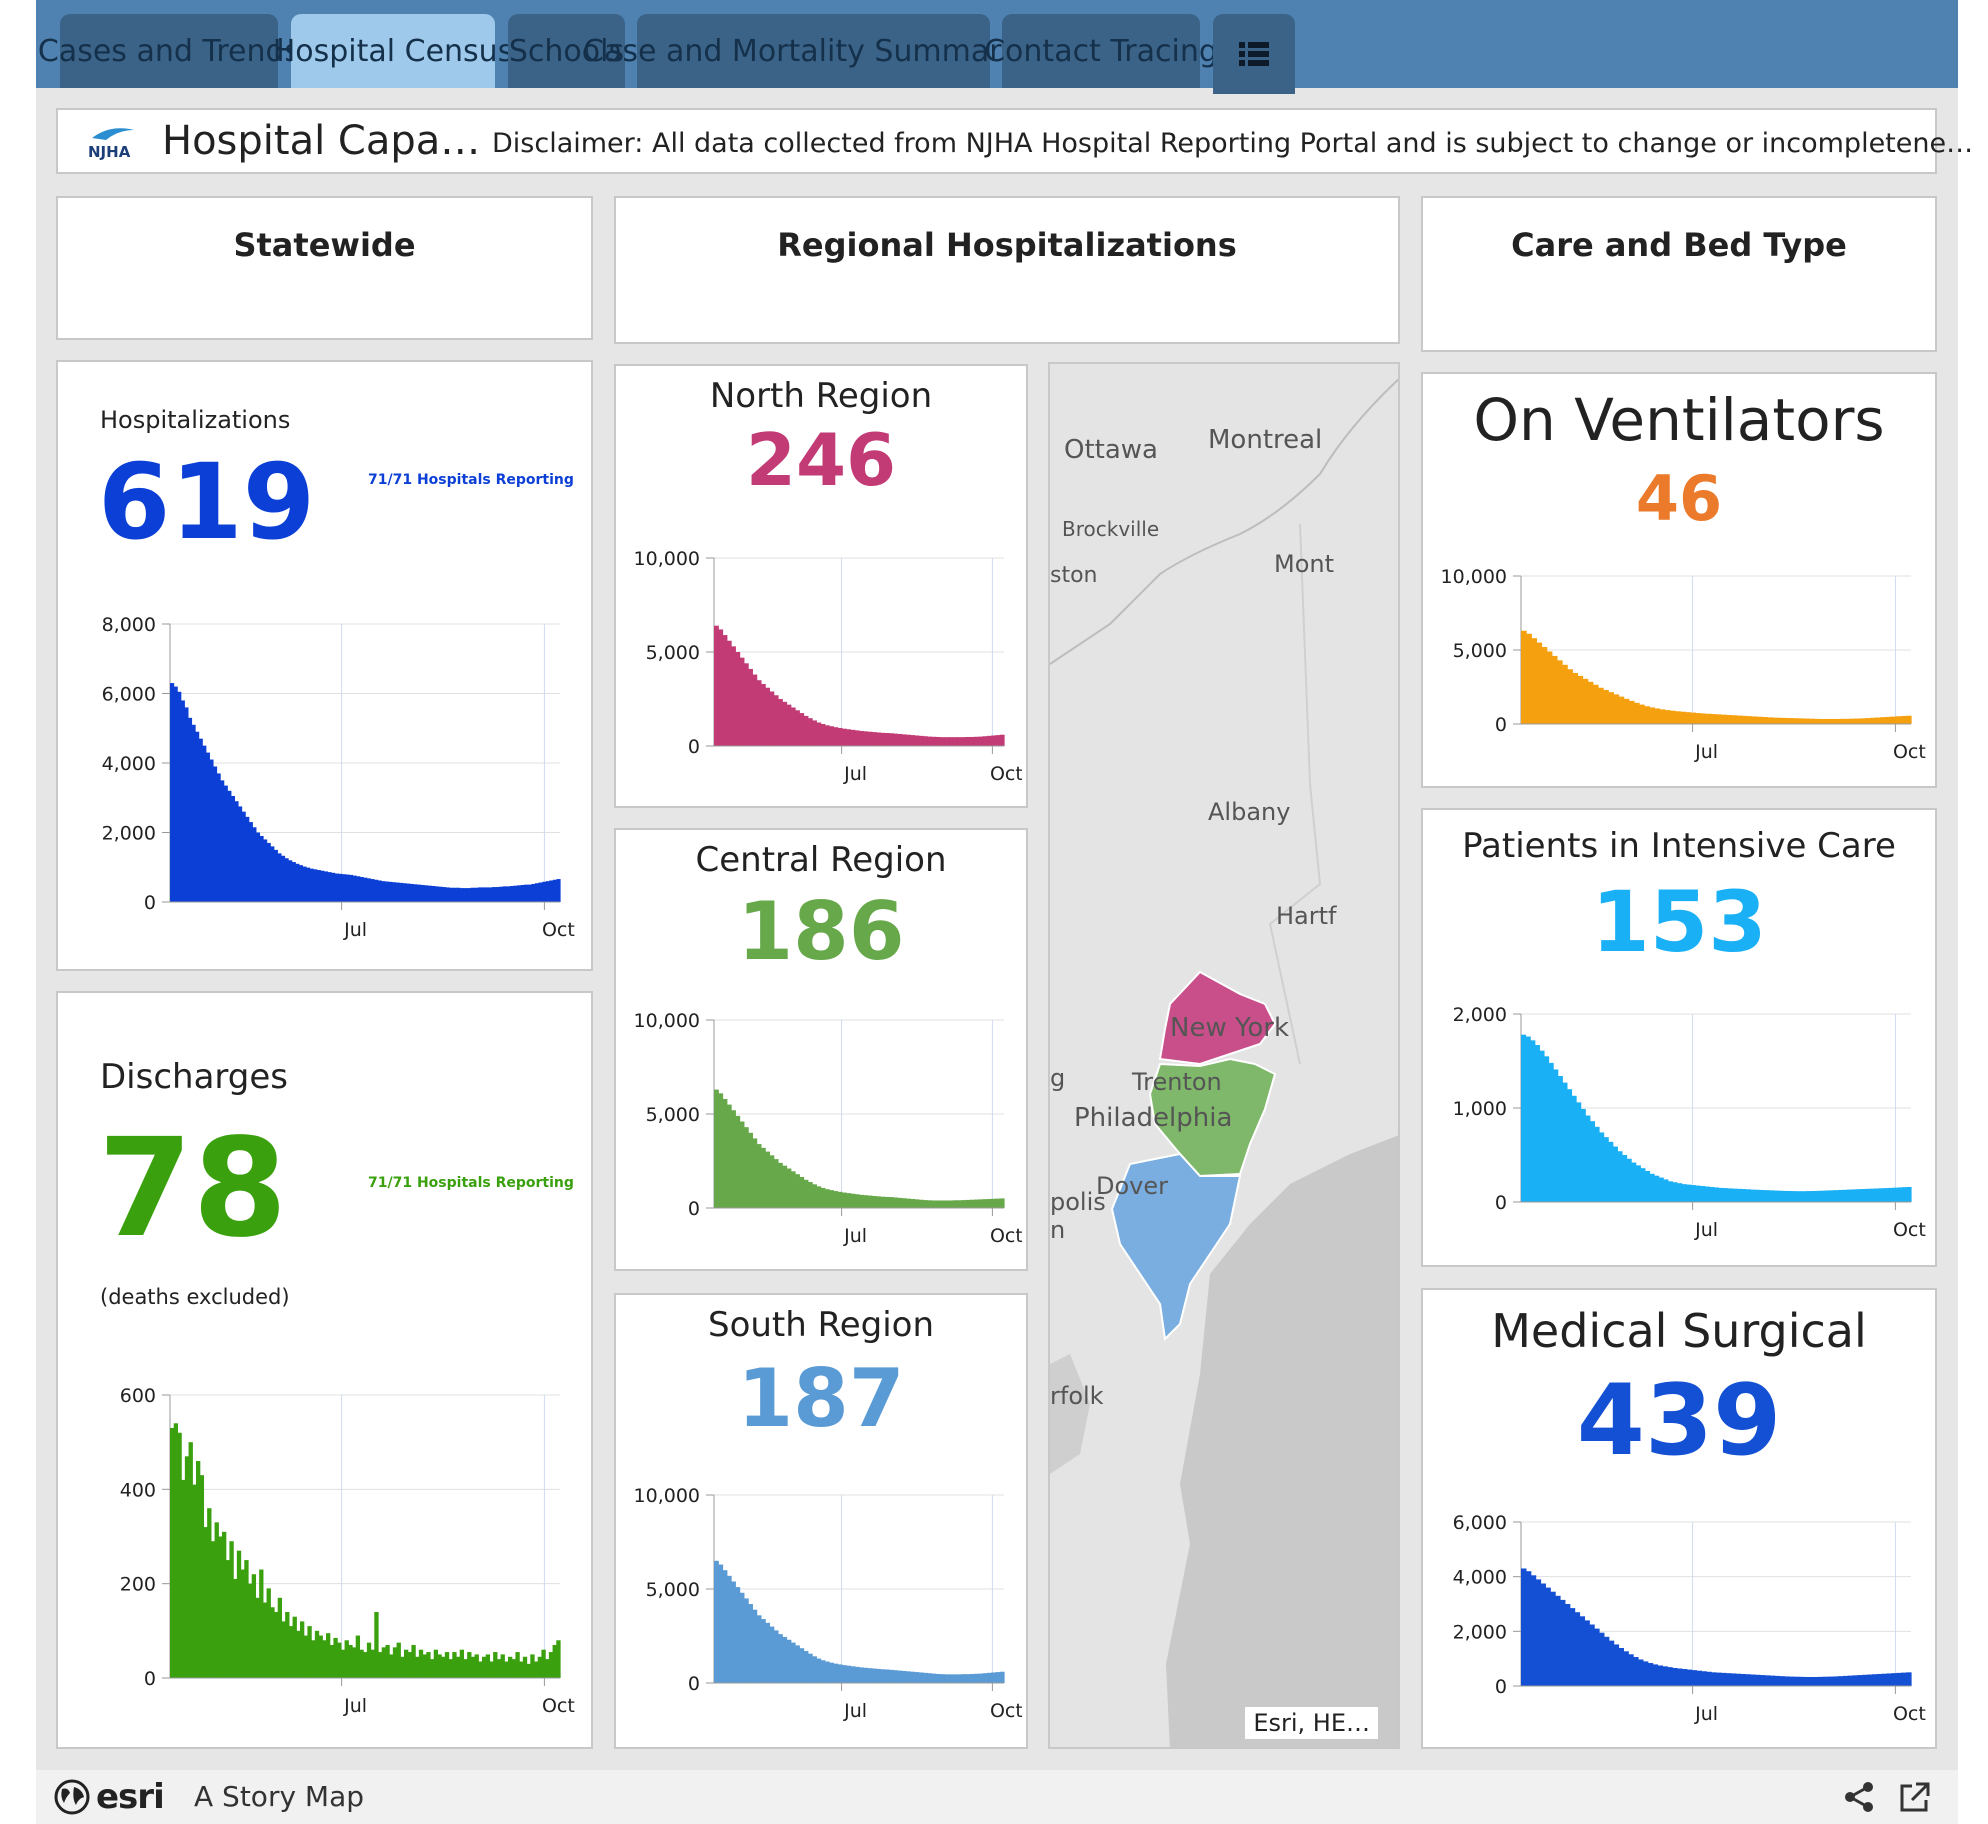 The image size is (1988, 1824). What do you see at coordinates (1254, 54) in the screenshot?
I see `tab-menu-button` at bounding box center [1254, 54].